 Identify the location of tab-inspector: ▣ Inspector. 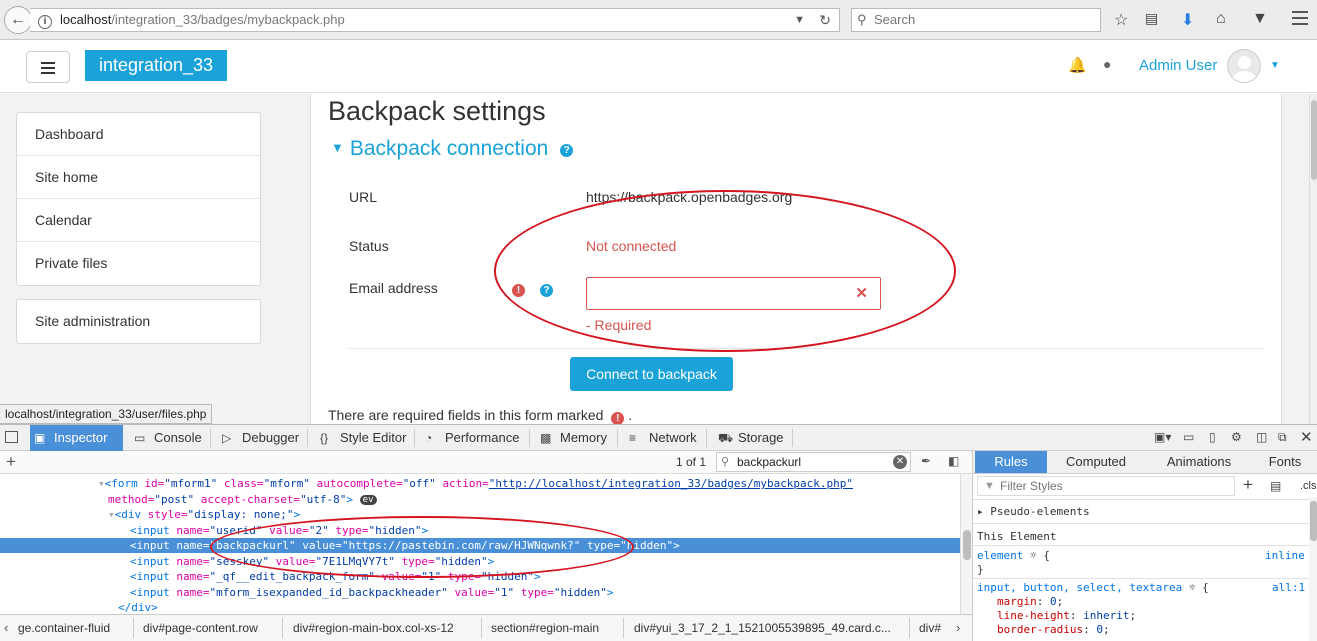
(76, 438).